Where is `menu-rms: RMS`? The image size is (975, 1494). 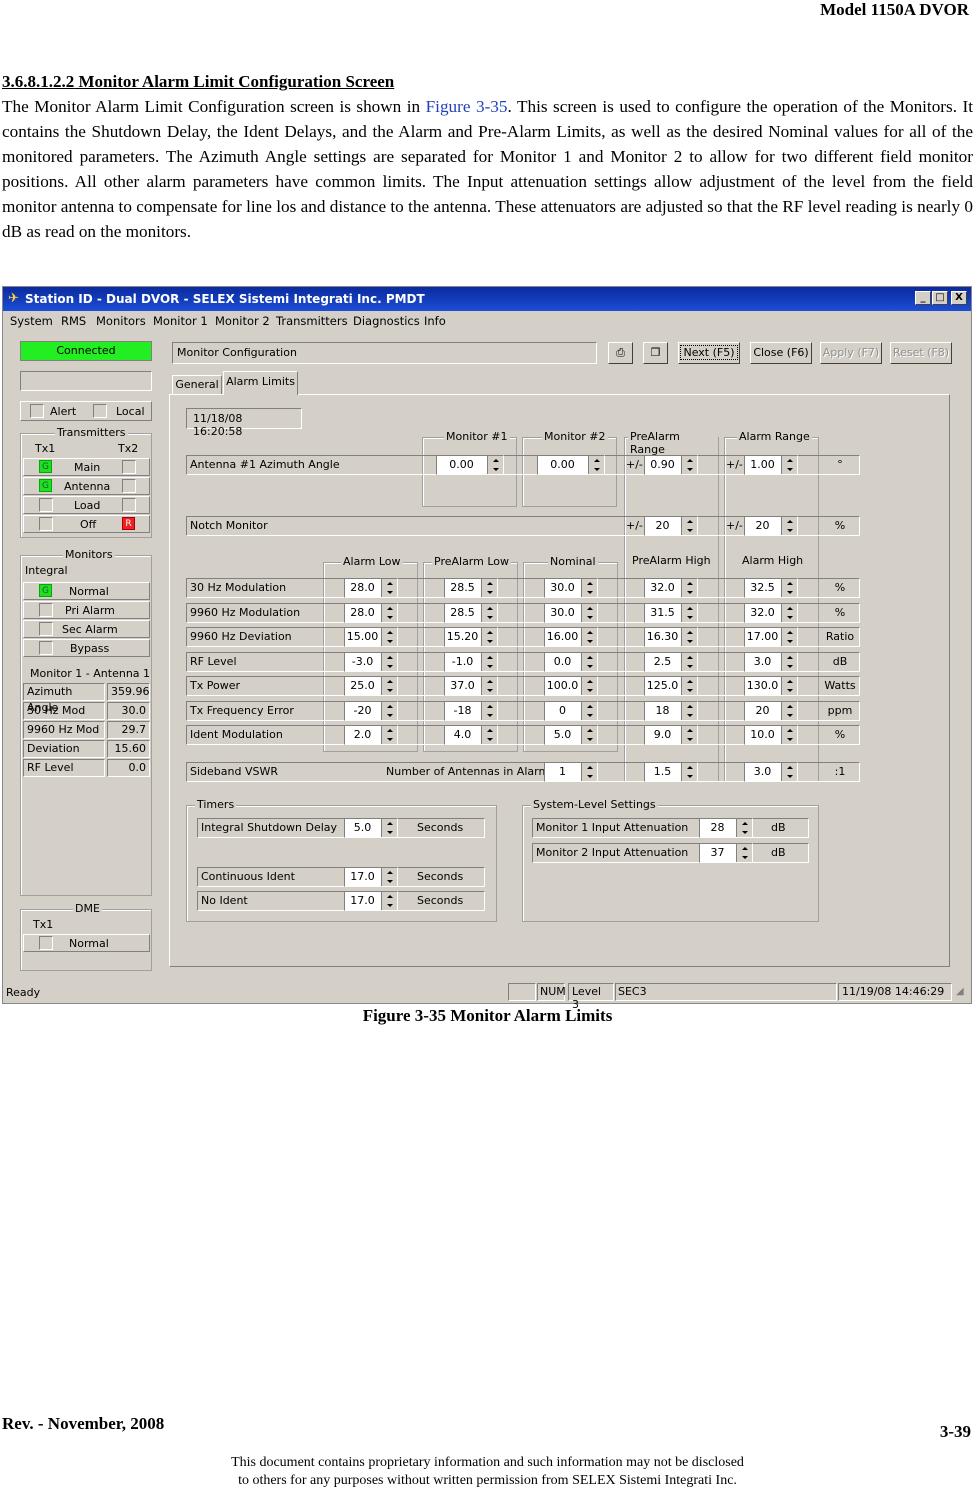 menu-rms: RMS is located at coordinates (73, 321).